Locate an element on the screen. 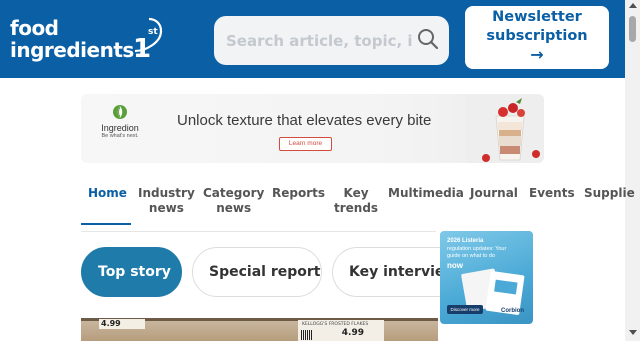  scroll-up-arrow-icon is located at coordinates (633, 5).